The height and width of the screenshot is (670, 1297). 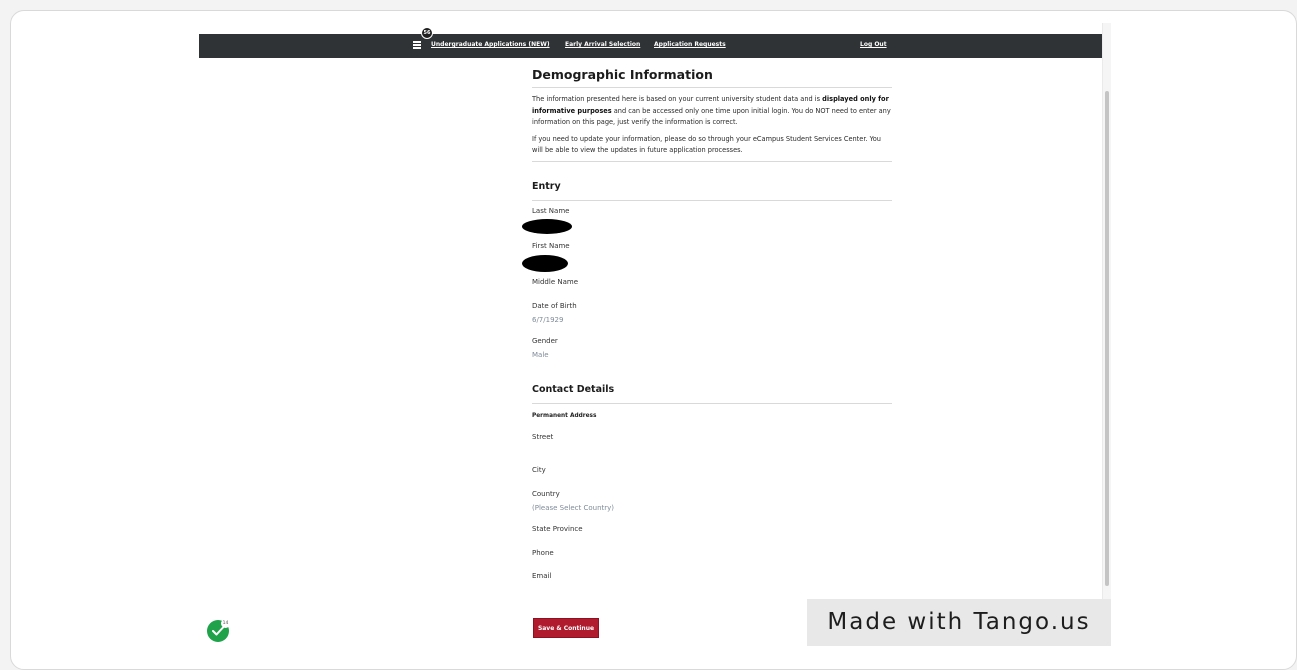 What do you see at coordinates (551, 211) in the screenshot?
I see `last-name-label: Last Name` at bounding box center [551, 211].